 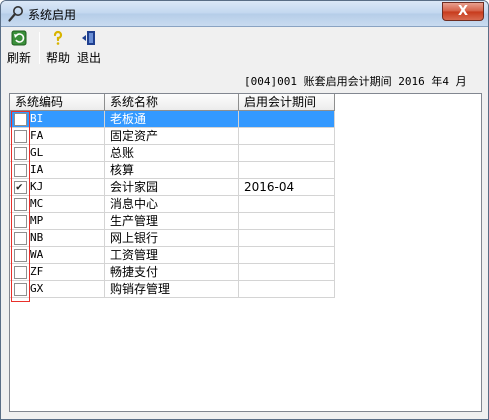 I want to click on question-icon, so click(x=58, y=37).